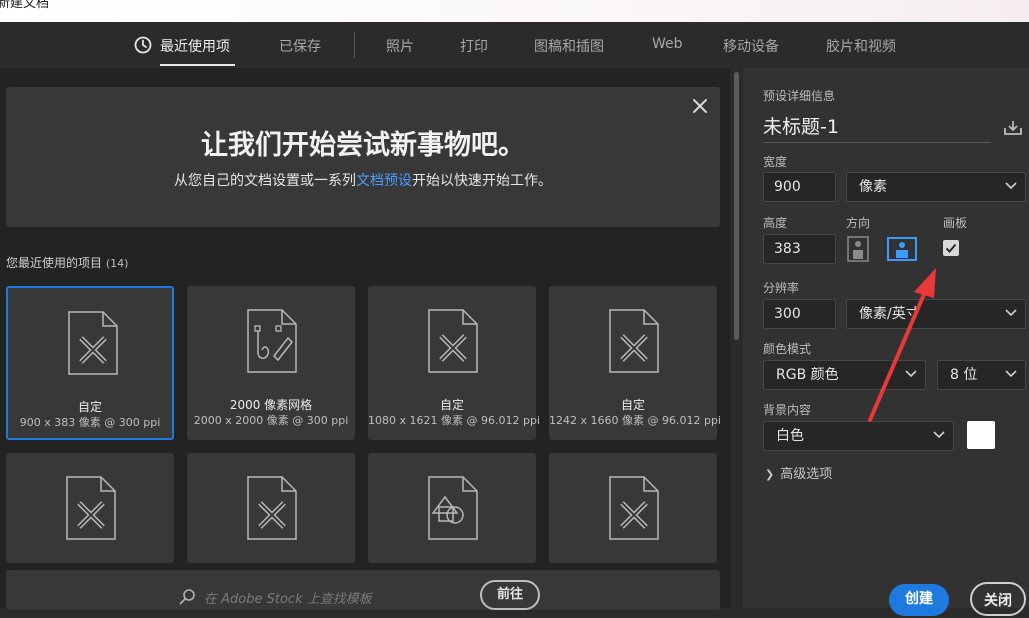 The width and height of the screenshot is (1029, 618). What do you see at coordinates (787, 349) in the screenshot?
I see `color-mode-label: 颜色模式` at bounding box center [787, 349].